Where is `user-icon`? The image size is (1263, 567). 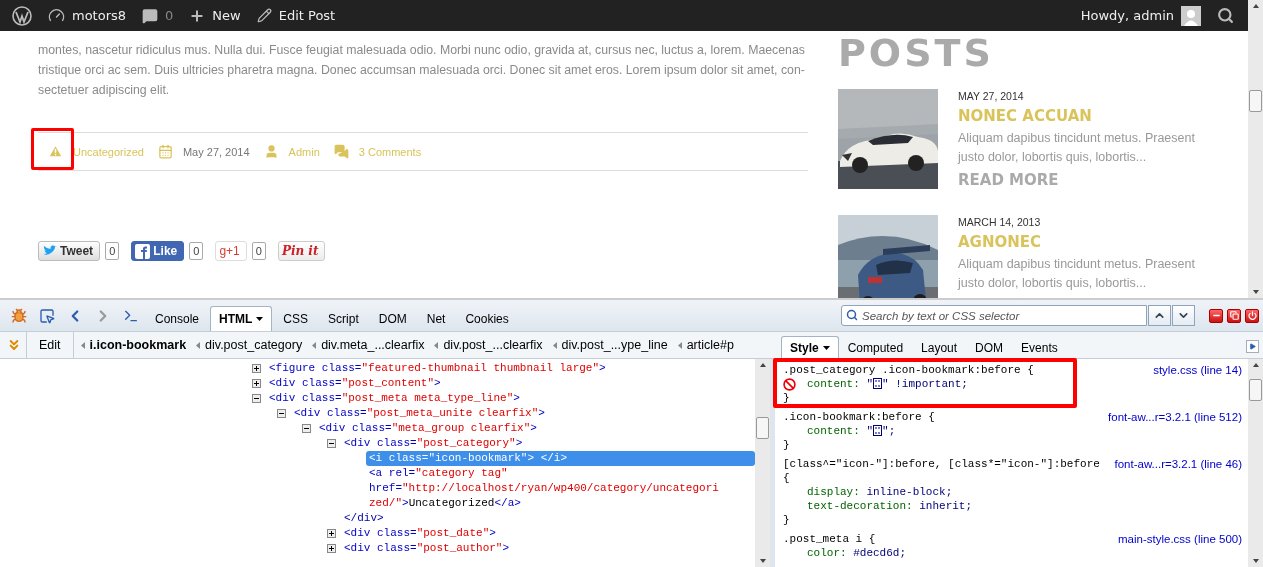
user-icon is located at coordinates (271, 151).